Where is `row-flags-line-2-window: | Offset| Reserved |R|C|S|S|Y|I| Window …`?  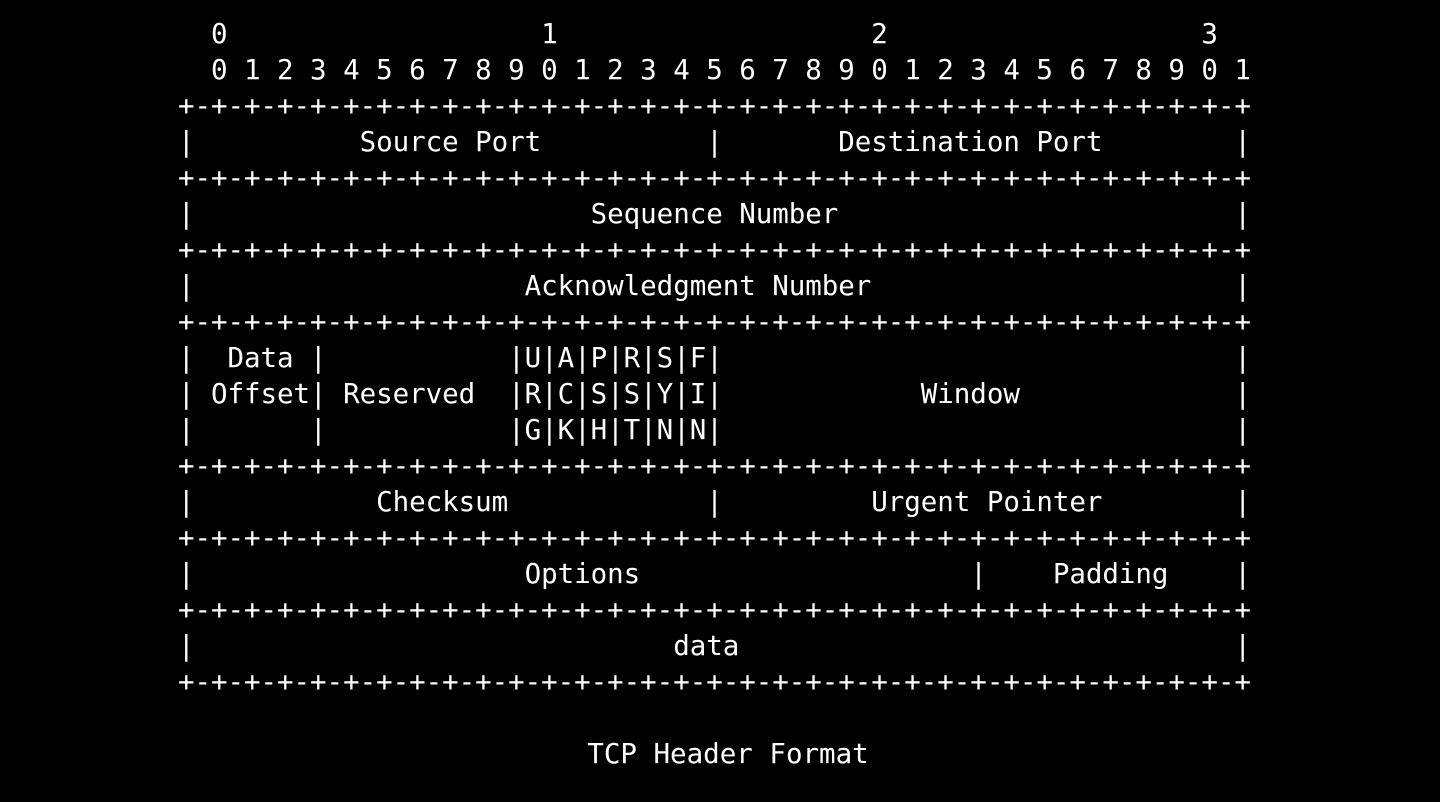
row-flags-line-2-window: | Offset| Reserved |R|C|S|S|Y|I| Window … is located at coordinates (714, 394).